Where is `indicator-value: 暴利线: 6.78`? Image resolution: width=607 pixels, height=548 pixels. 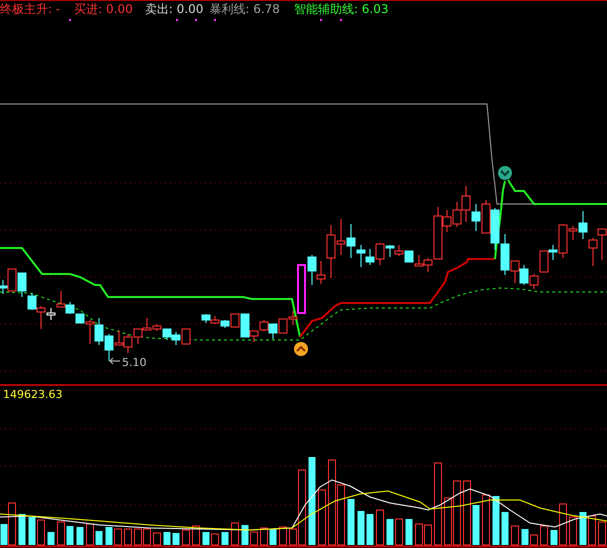
indicator-value: 暴利线: 6.78 is located at coordinates (244, 9).